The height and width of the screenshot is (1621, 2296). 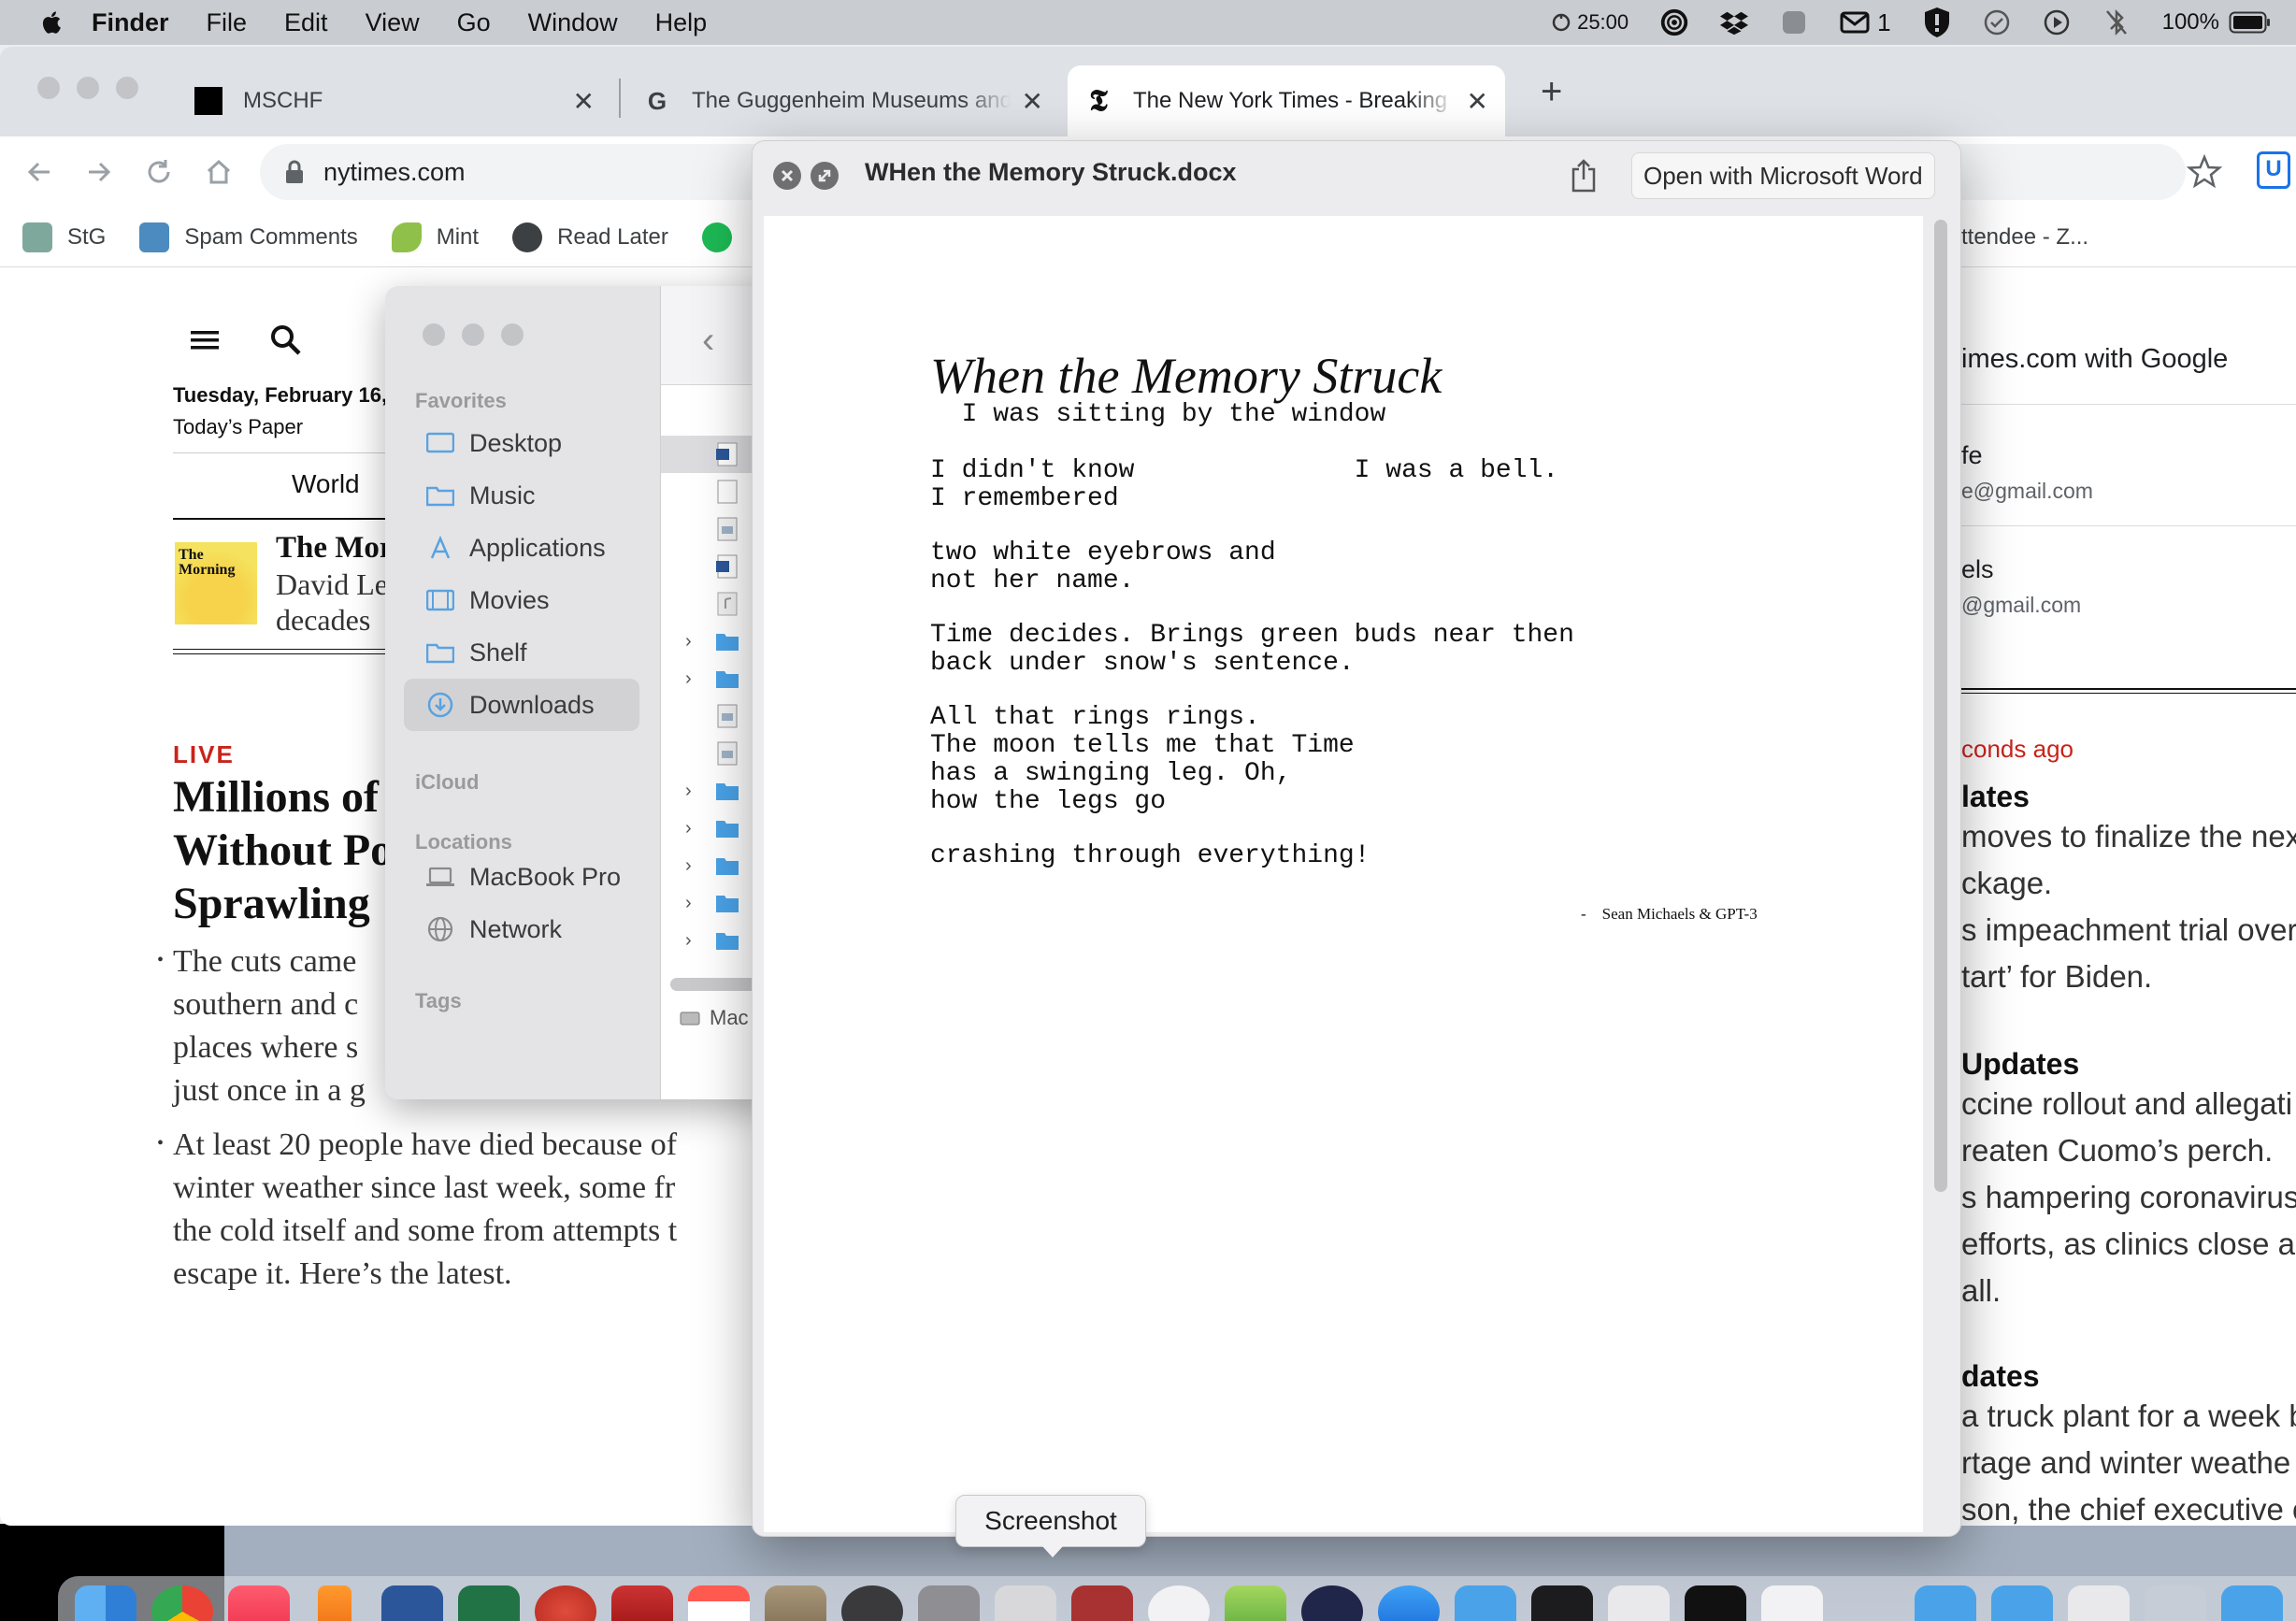 I want to click on bookmark-stg: StG, so click(x=64, y=237).